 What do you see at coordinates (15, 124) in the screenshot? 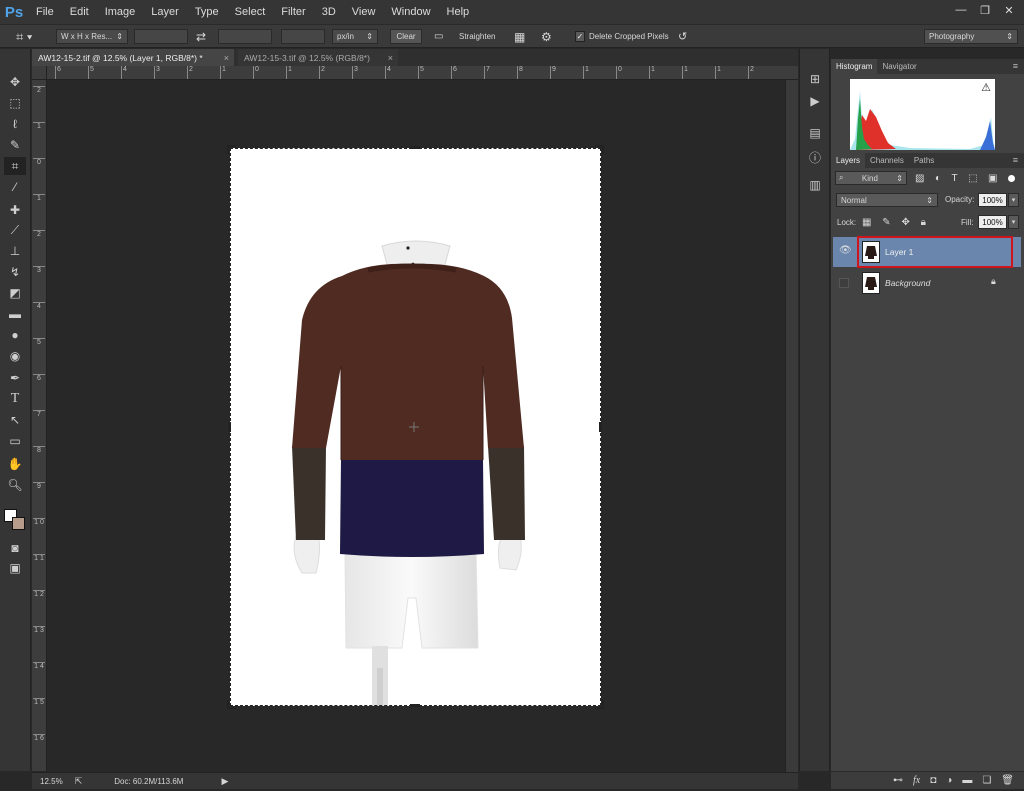
I see `lasso-tool-icon: ℓ` at bounding box center [15, 124].